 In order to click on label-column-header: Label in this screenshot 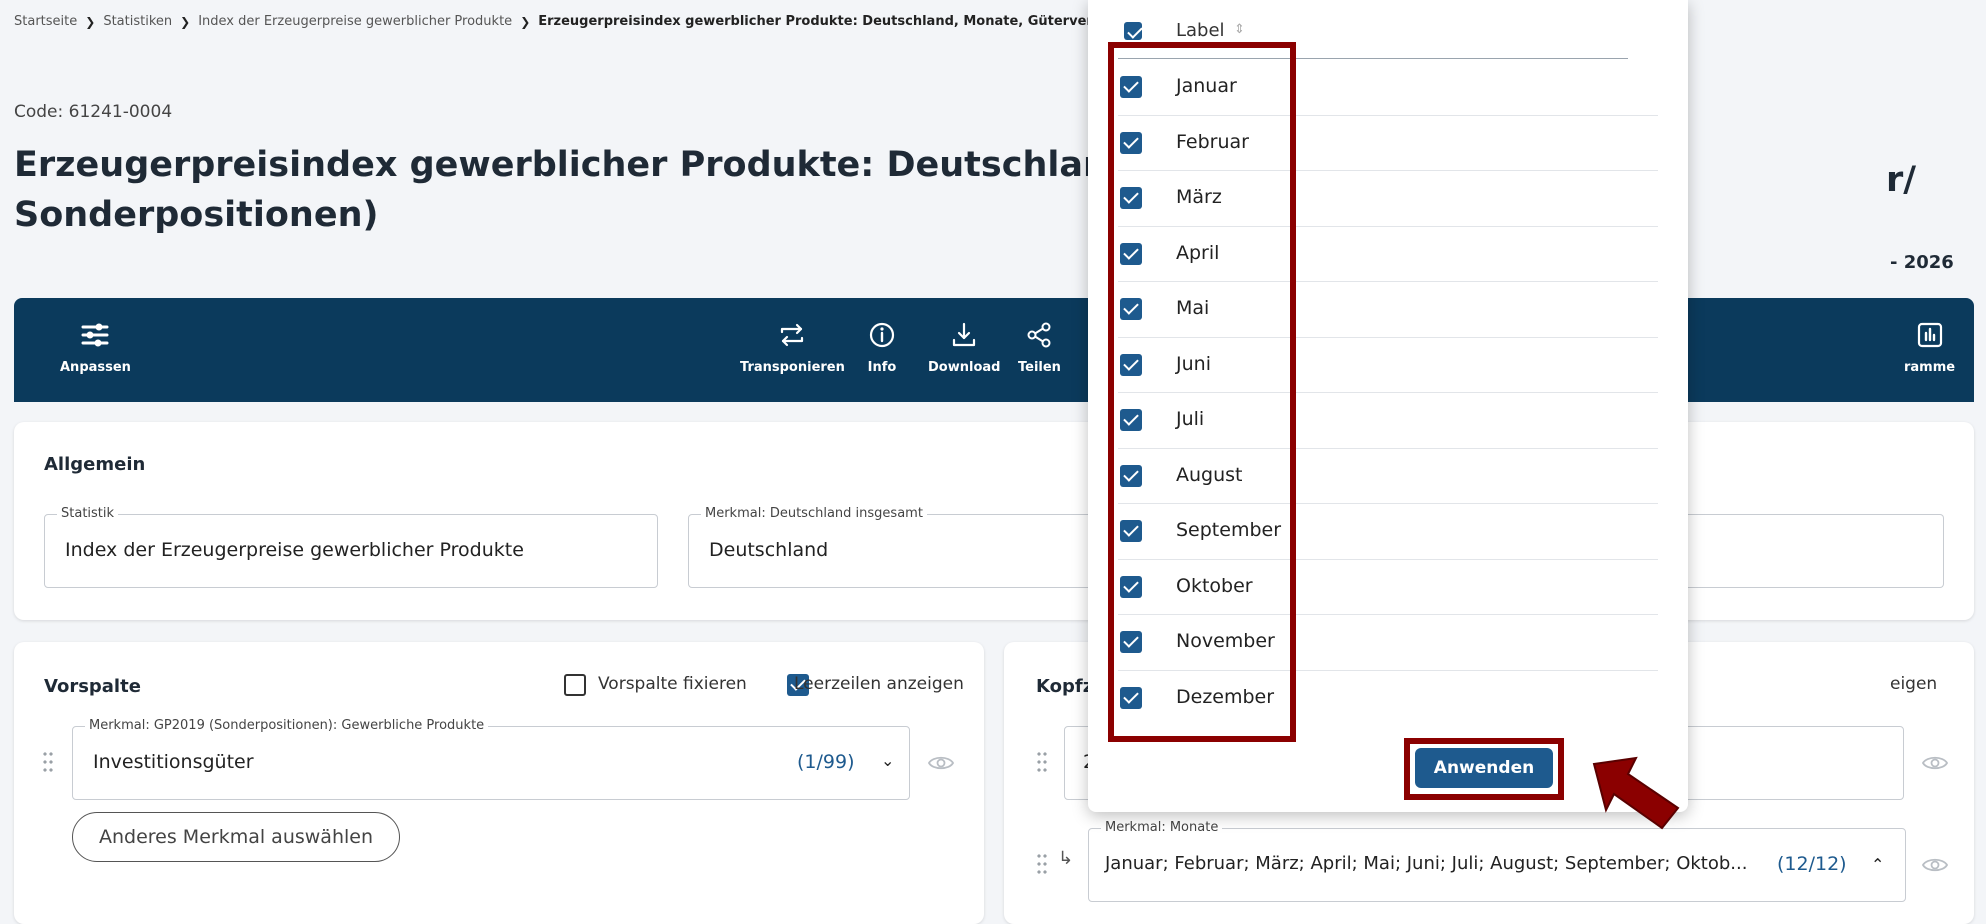, I will do `click(1200, 30)`.